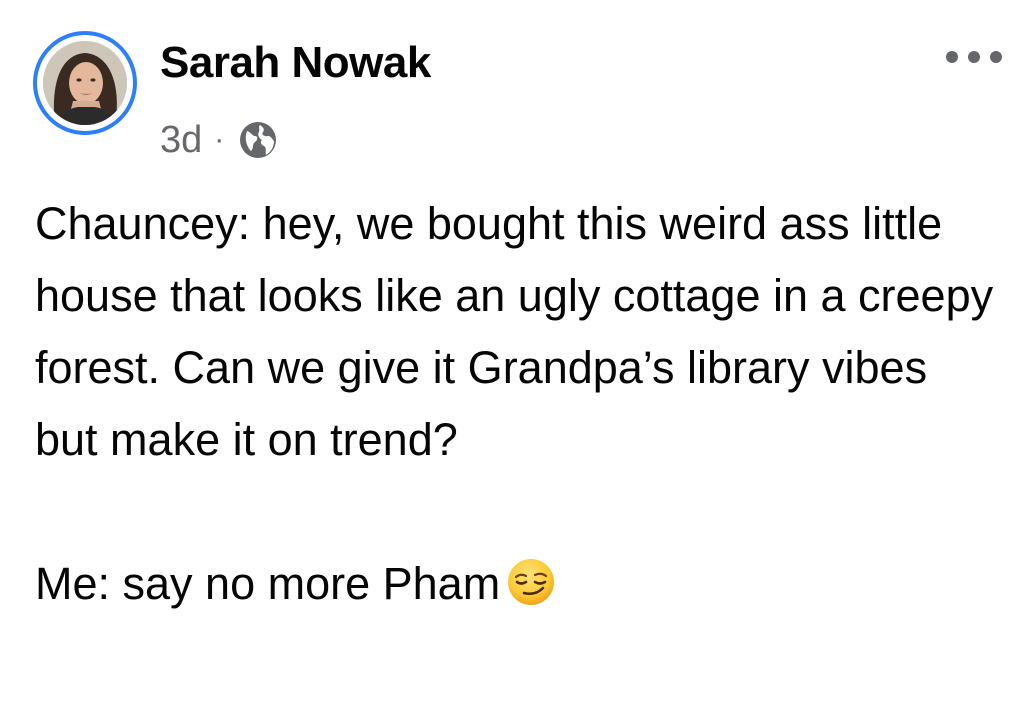 This screenshot has height=713, width=1024. I want to click on post-age: 3d, so click(181, 140).